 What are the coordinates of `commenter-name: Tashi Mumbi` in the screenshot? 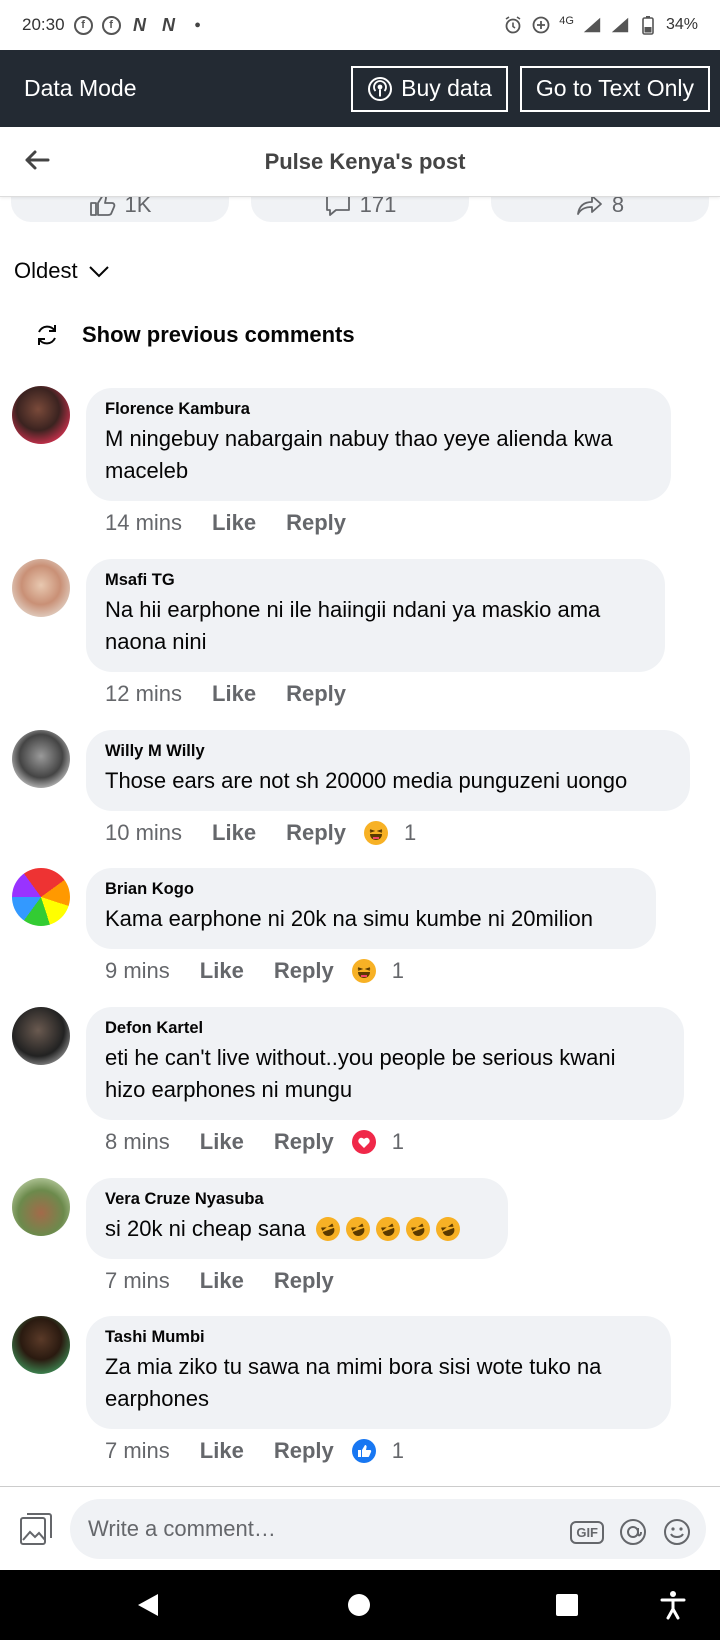 It's located at (378, 1337).